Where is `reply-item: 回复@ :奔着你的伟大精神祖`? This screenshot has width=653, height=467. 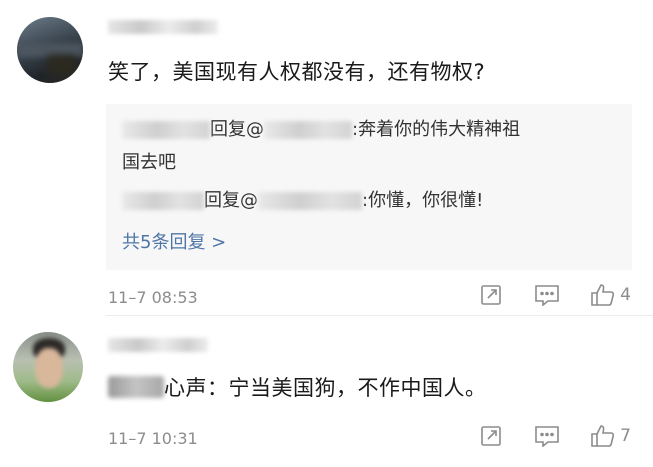 reply-item: 回复@ :奔着你的伟大精神祖 is located at coordinates (371, 130).